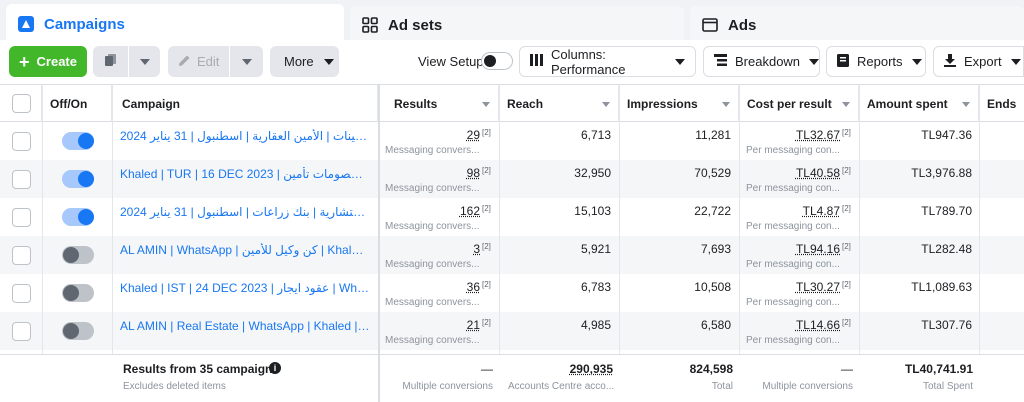 The height and width of the screenshot is (402, 1024). What do you see at coordinates (978, 61) in the screenshot?
I see `export-button: Export` at bounding box center [978, 61].